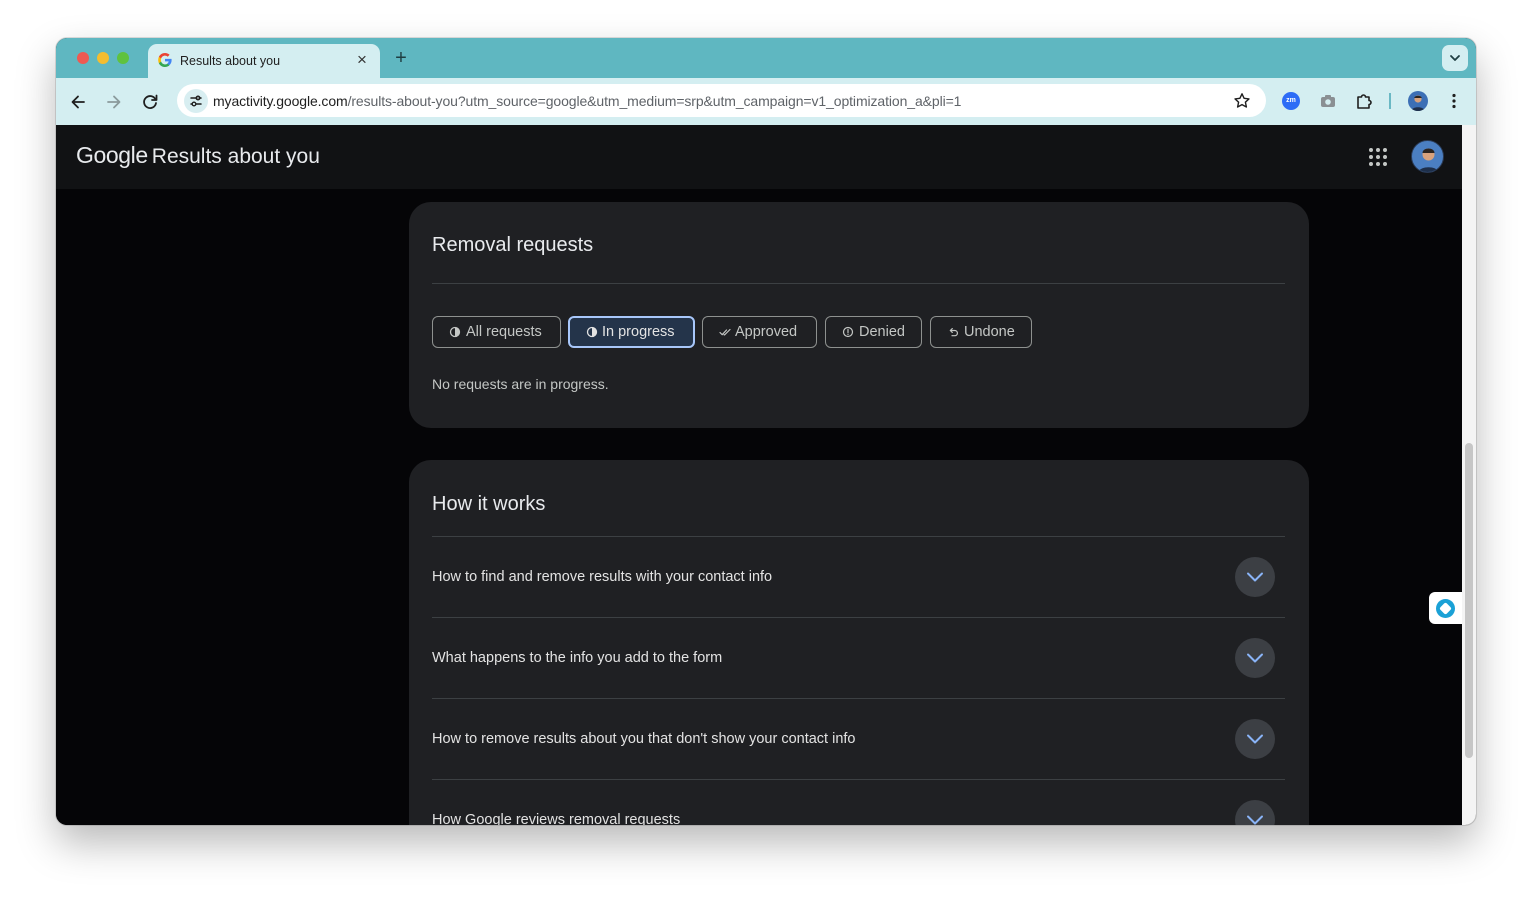 The width and height of the screenshot is (1532, 899). I want to click on site-settings-icon, so click(196, 101).